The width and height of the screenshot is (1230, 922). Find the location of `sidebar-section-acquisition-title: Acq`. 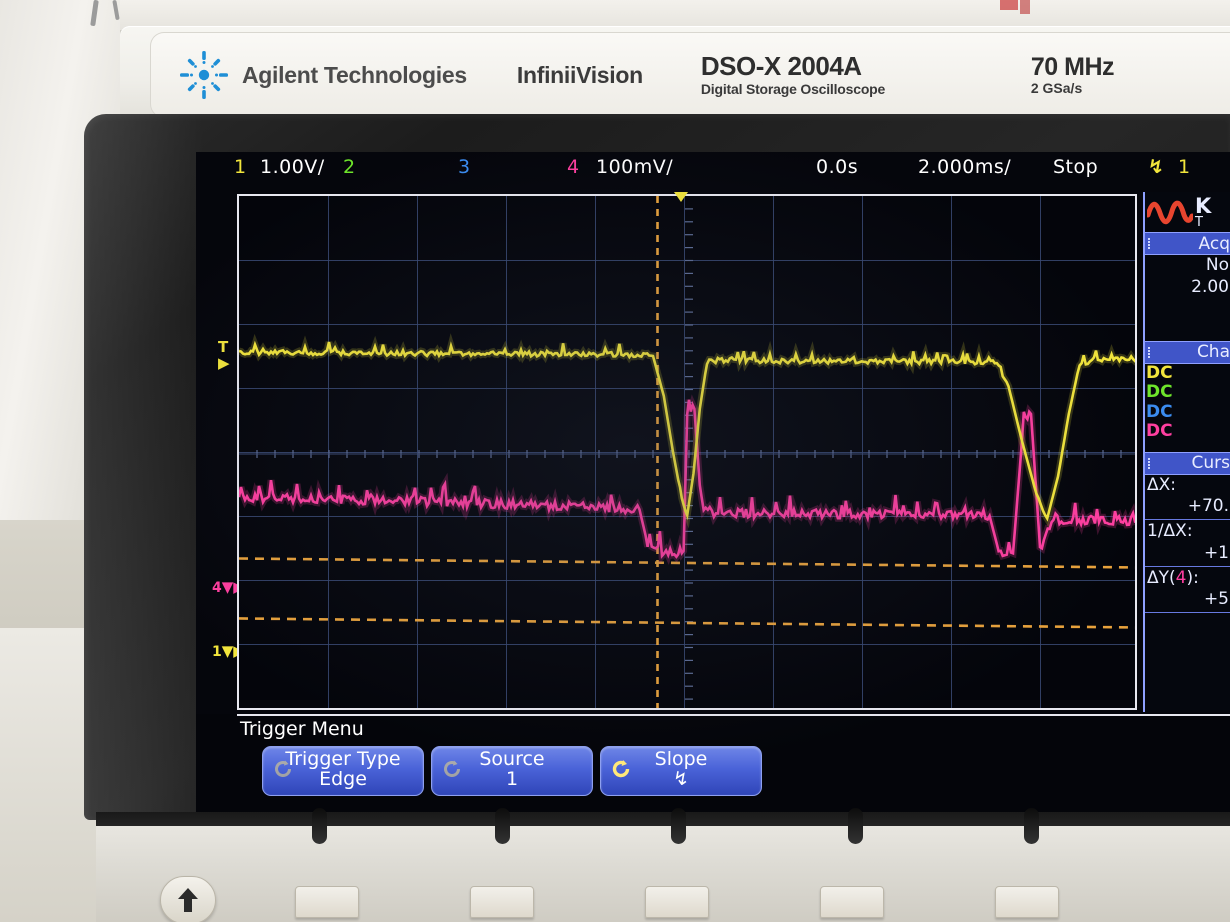

sidebar-section-acquisition-title: Acq is located at coordinates (1214, 243).